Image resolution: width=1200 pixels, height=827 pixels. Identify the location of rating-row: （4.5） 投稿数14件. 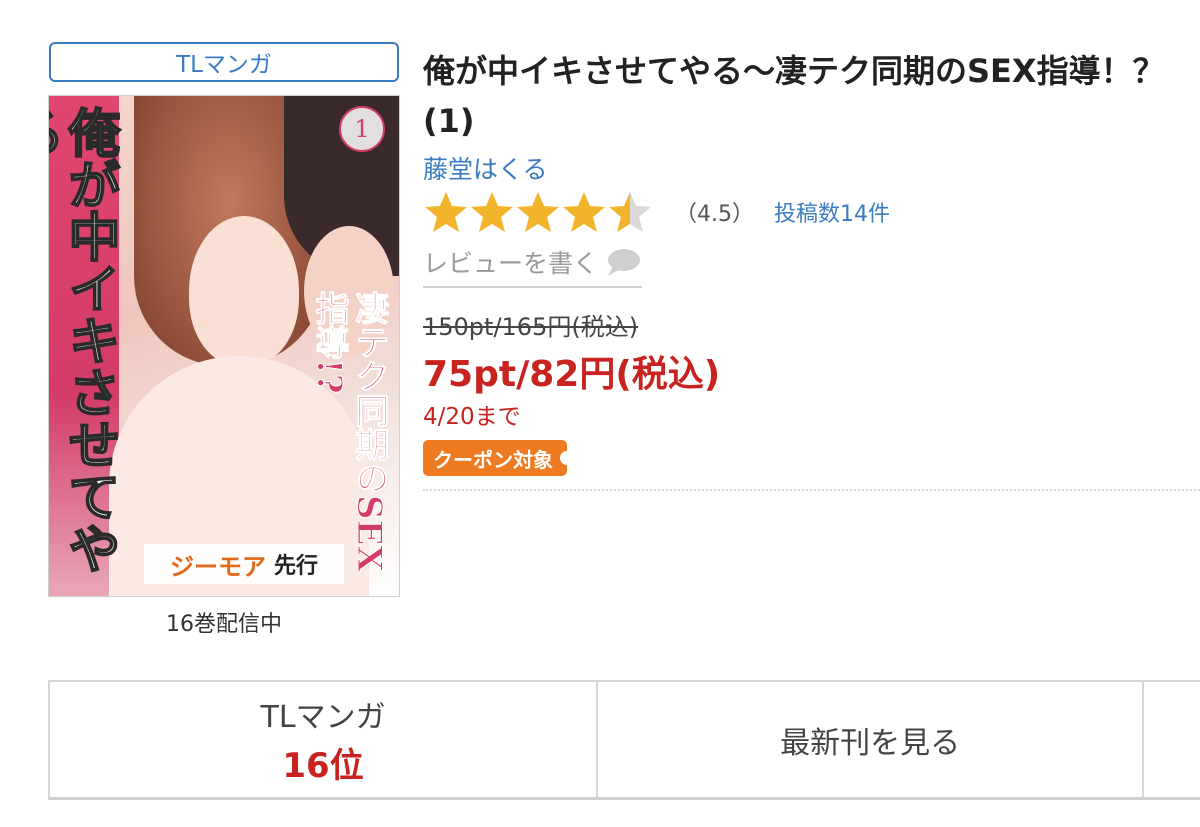
(656, 212).